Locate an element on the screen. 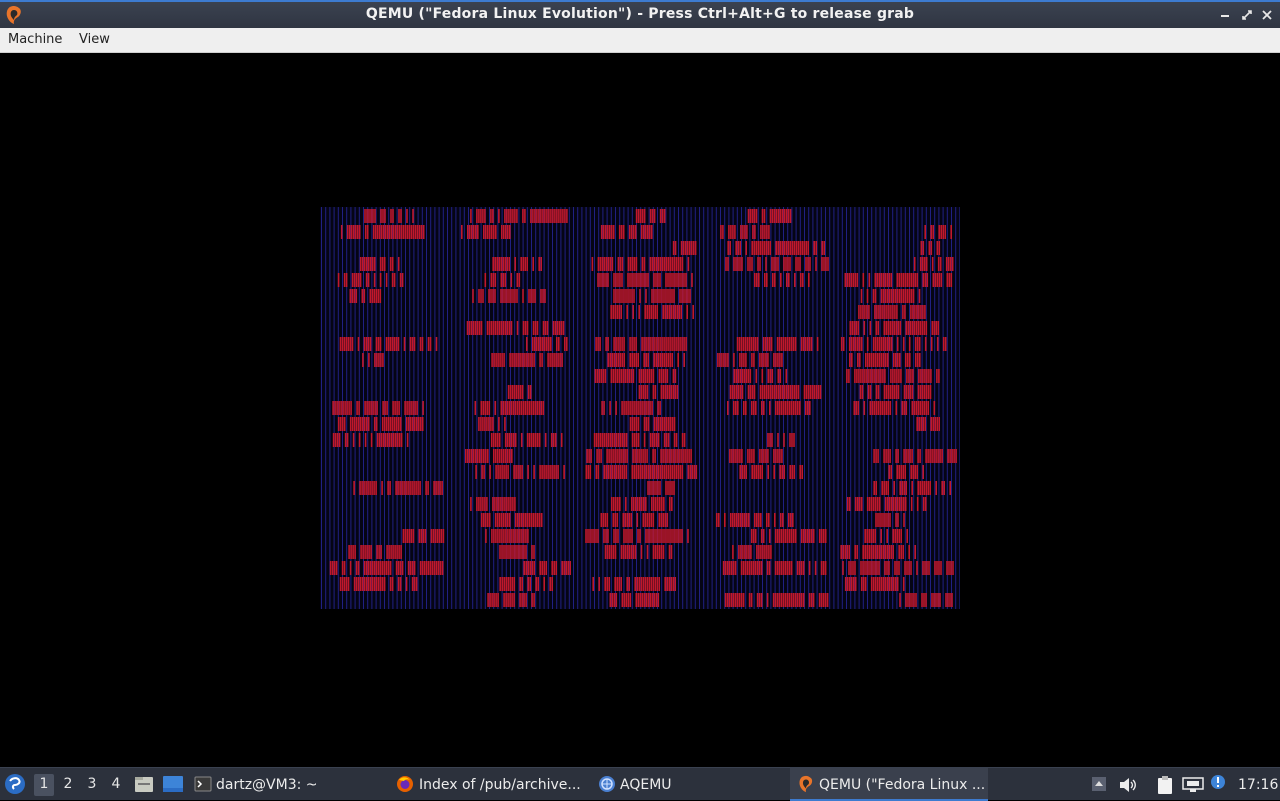 The height and width of the screenshot is (801, 1280). maximize-icon is located at coordinates (1247, 15).